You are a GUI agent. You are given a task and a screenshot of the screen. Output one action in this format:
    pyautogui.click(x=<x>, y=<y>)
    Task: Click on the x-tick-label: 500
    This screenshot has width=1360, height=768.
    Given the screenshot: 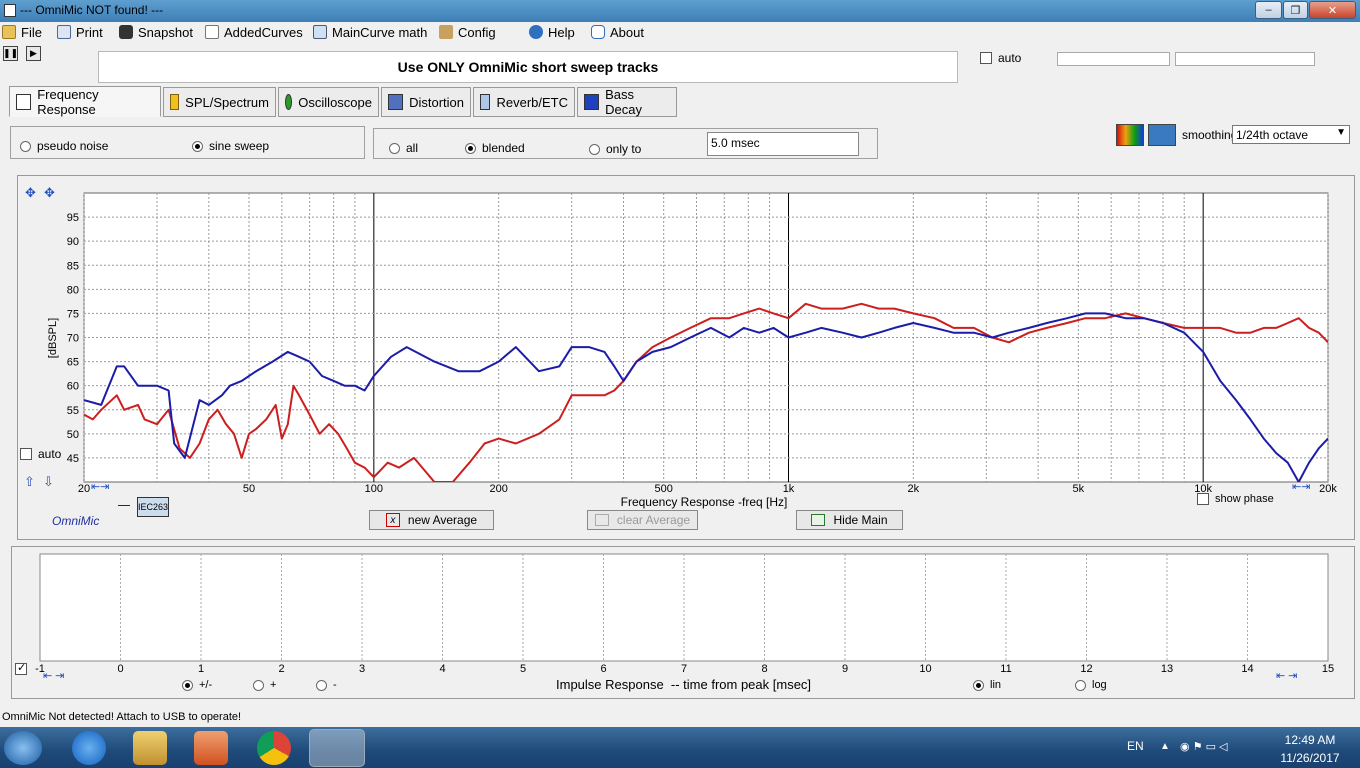 What is the action you would take?
    pyautogui.click(x=663, y=489)
    